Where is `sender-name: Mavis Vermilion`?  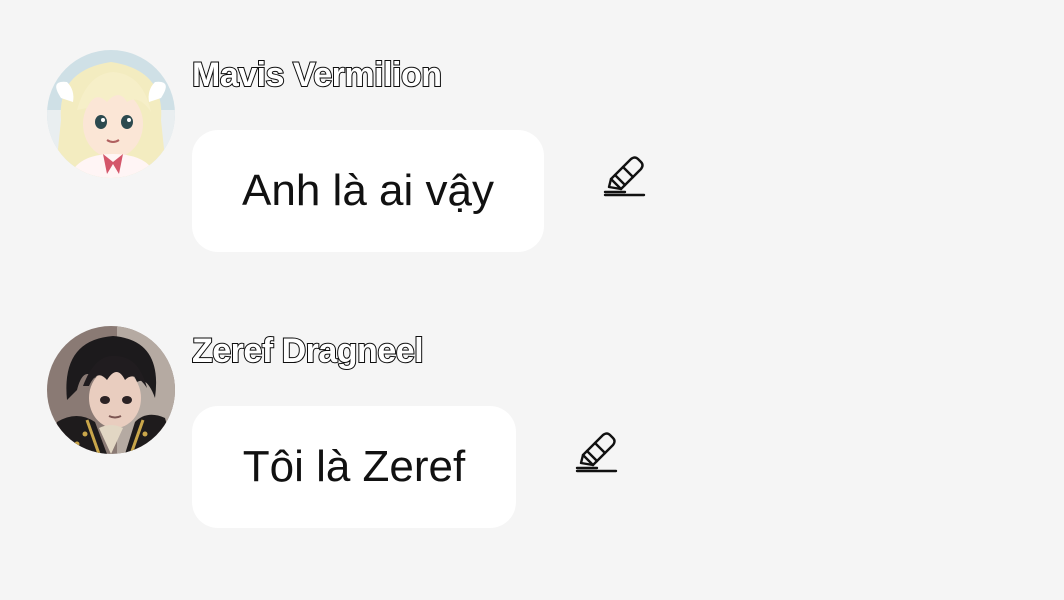 sender-name: Mavis Vermilion is located at coordinates (317, 75).